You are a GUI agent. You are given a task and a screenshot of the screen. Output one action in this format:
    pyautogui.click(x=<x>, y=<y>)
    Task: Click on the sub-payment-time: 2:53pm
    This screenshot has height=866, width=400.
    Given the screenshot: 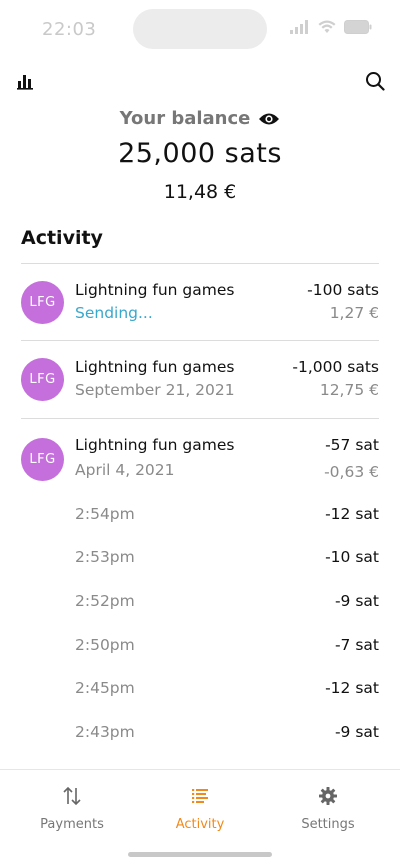 What is the action you would take?
    pyautogui.click(x=105, y=557)
    